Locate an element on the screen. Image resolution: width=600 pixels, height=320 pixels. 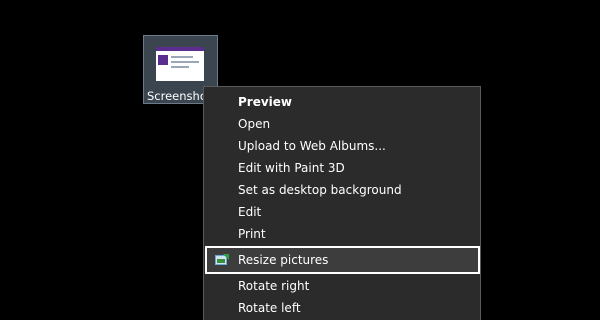
menu-item-set-as-desktop-background: Set as desktop background is located at coordinates (342, 190).